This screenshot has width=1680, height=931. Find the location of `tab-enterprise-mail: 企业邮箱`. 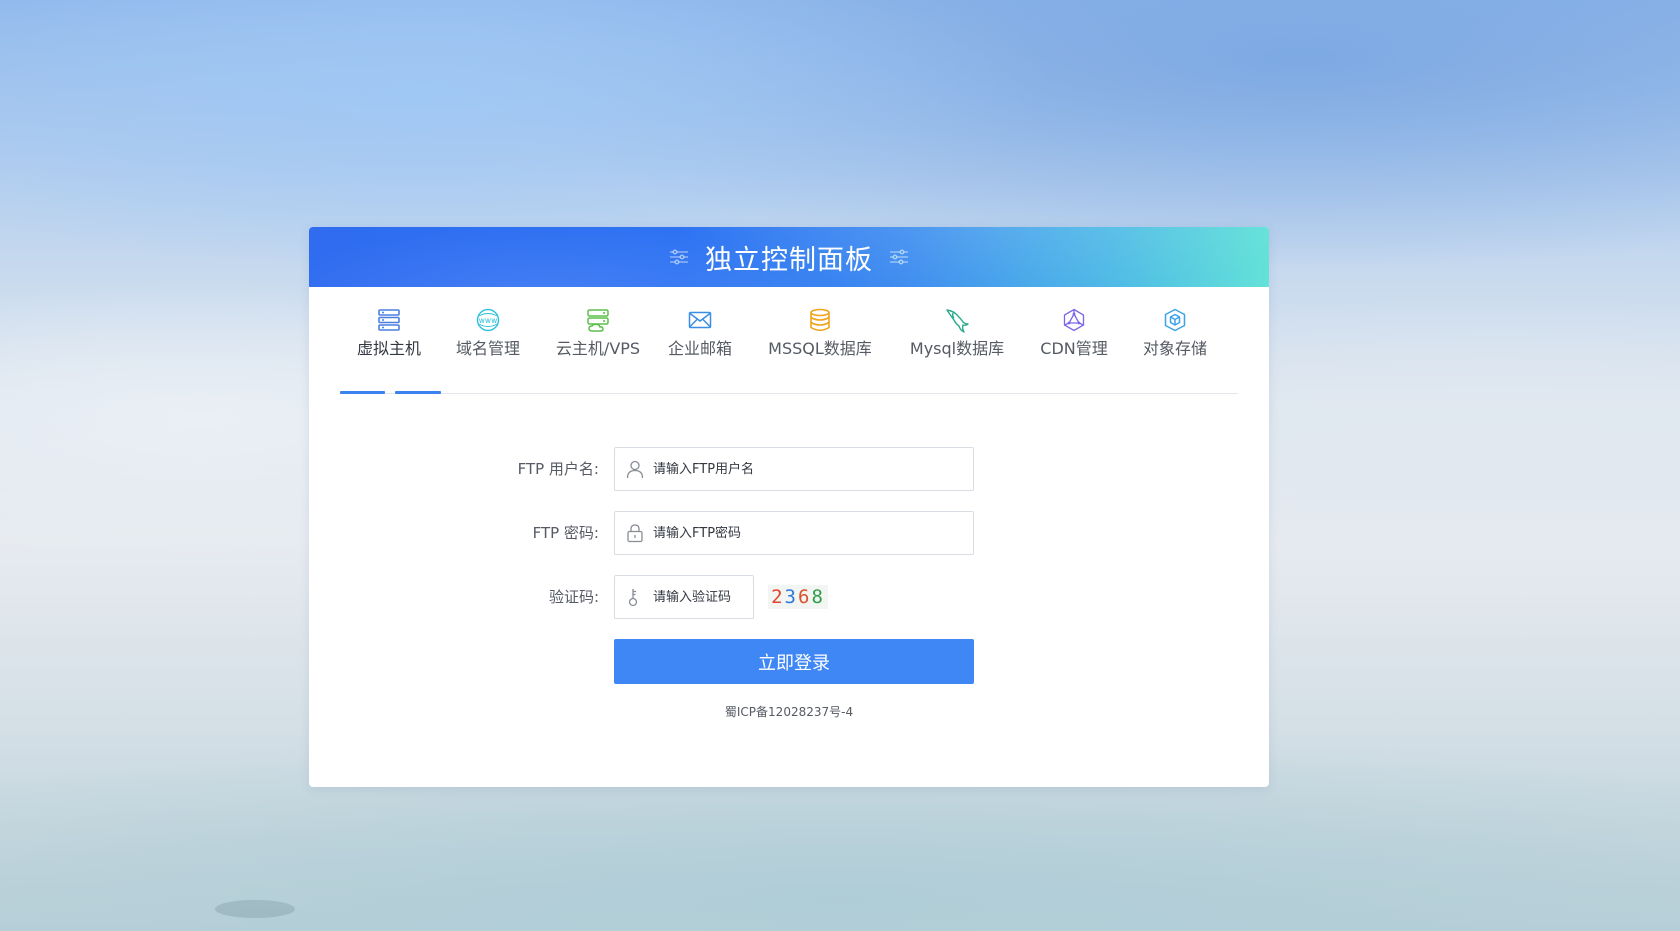

tab-enterprise-mail: 企业邮箱 is located at coordinates (700, 340).